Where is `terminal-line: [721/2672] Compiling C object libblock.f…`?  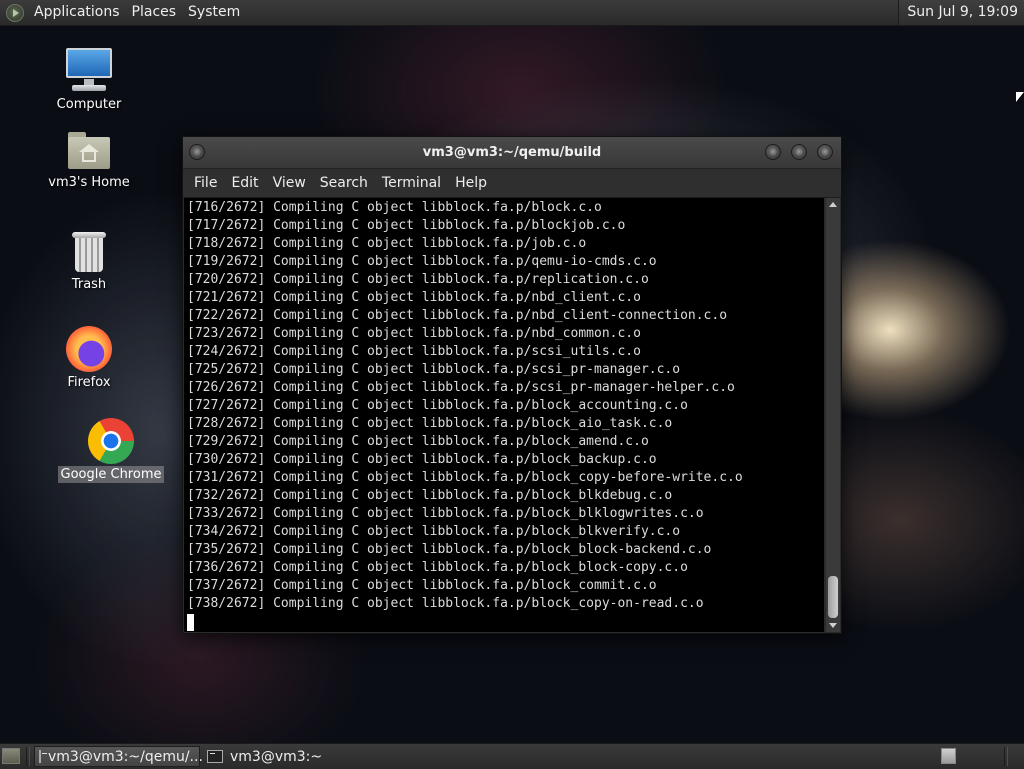
terminal-line: [721/2672] Compiling C object libblock.f… is located at coordinates (414, 297).